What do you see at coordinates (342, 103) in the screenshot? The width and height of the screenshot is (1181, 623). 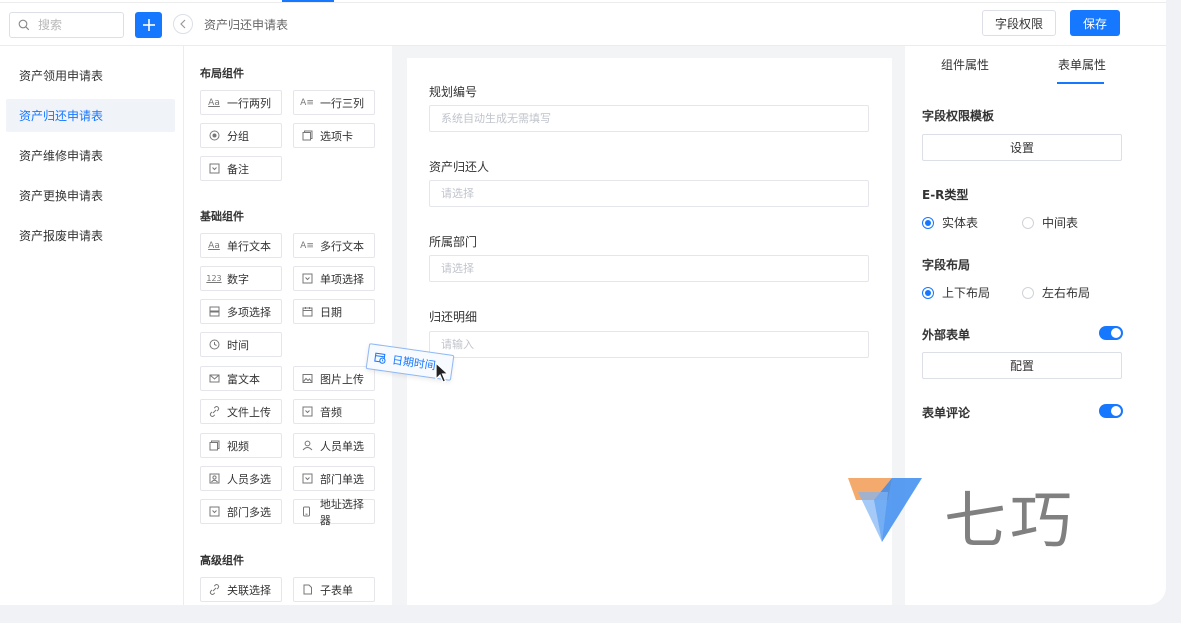 I see `component-label: 一行三列` at bounding box center [342, 103].